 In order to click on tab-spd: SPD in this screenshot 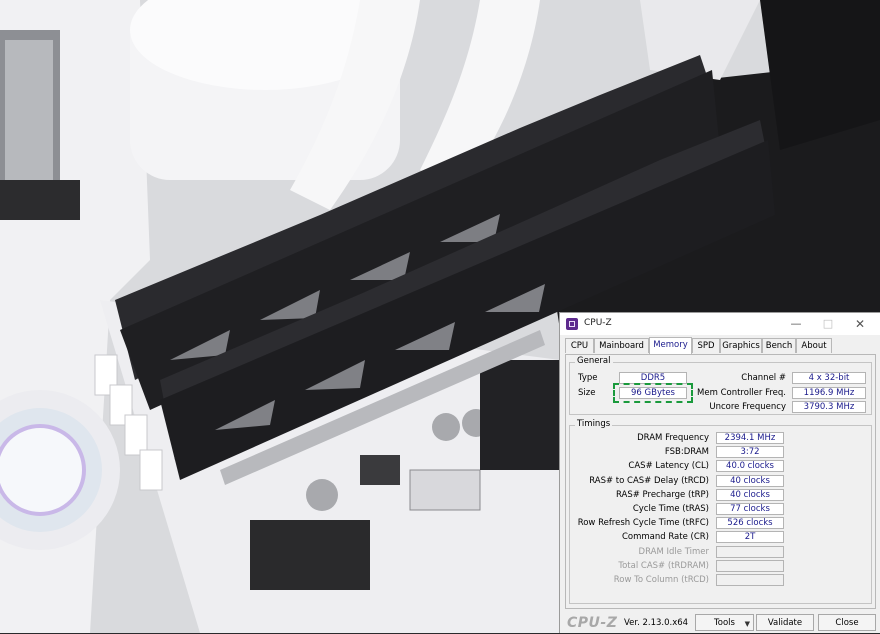, I will do `click(706, 345)`.